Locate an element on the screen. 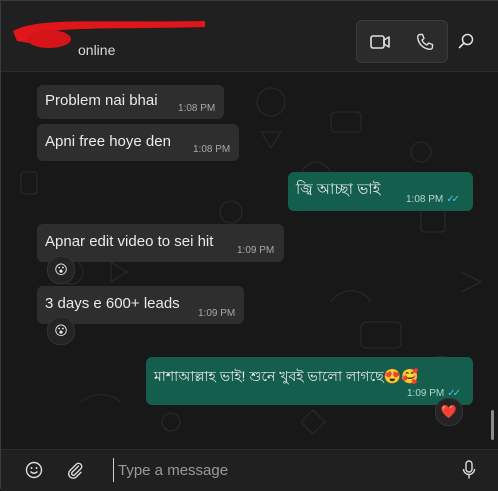 This screenshot has height=491, width=498. search-button is located at coordinates (466, 41).